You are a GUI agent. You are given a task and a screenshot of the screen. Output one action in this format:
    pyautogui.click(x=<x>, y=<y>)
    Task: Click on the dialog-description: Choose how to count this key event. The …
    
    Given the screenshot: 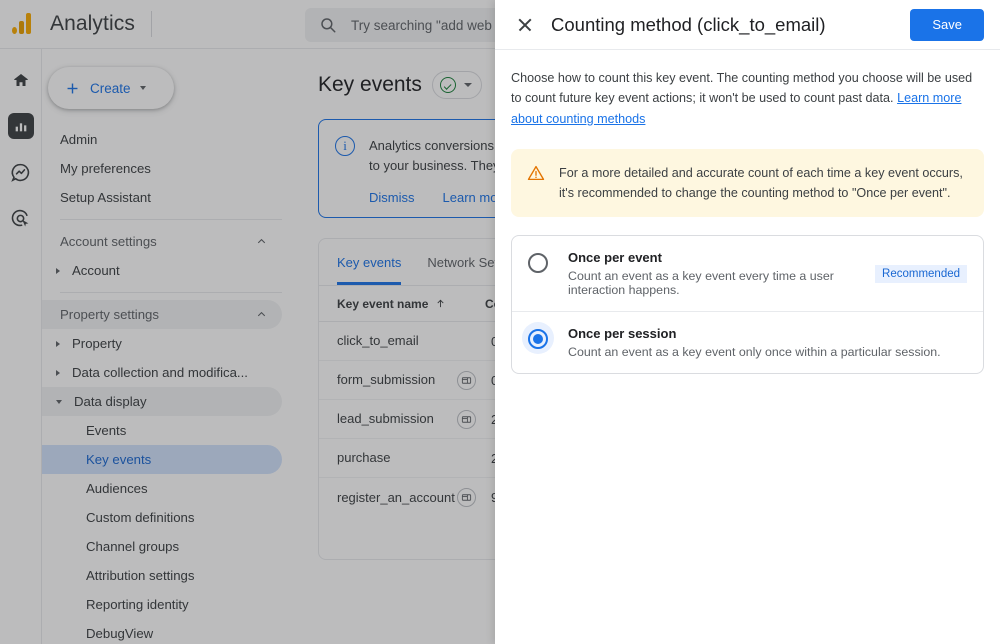 What is the action you would take?
    pyautogui.click(x=747, y=98)
    